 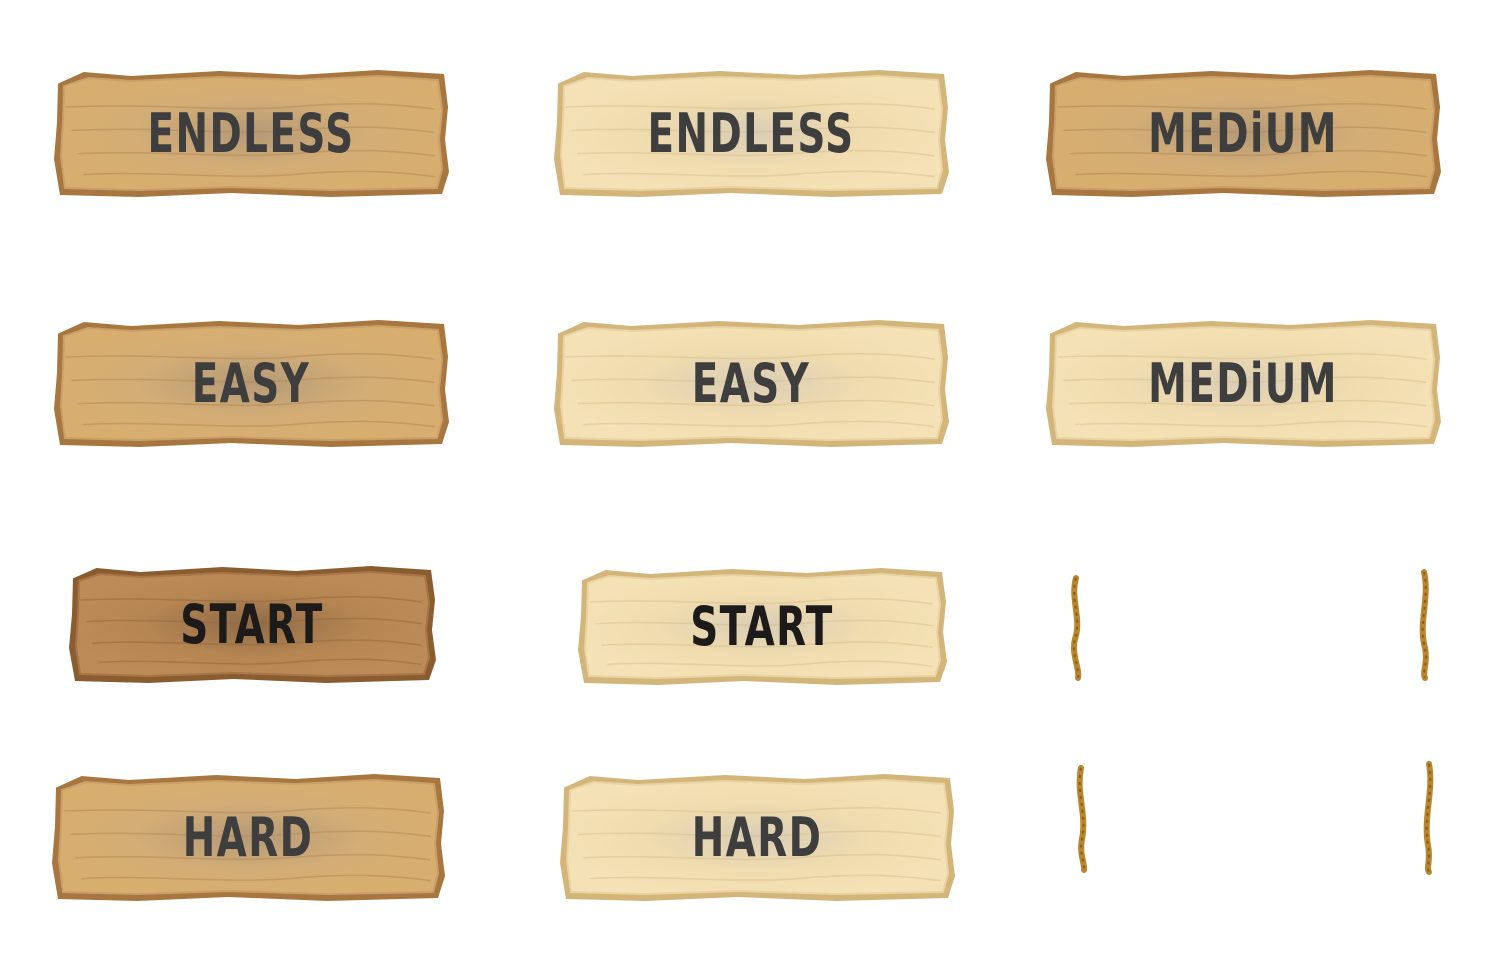 I want to click on endless-button: ENDLESS, so click(x=251, y=133).